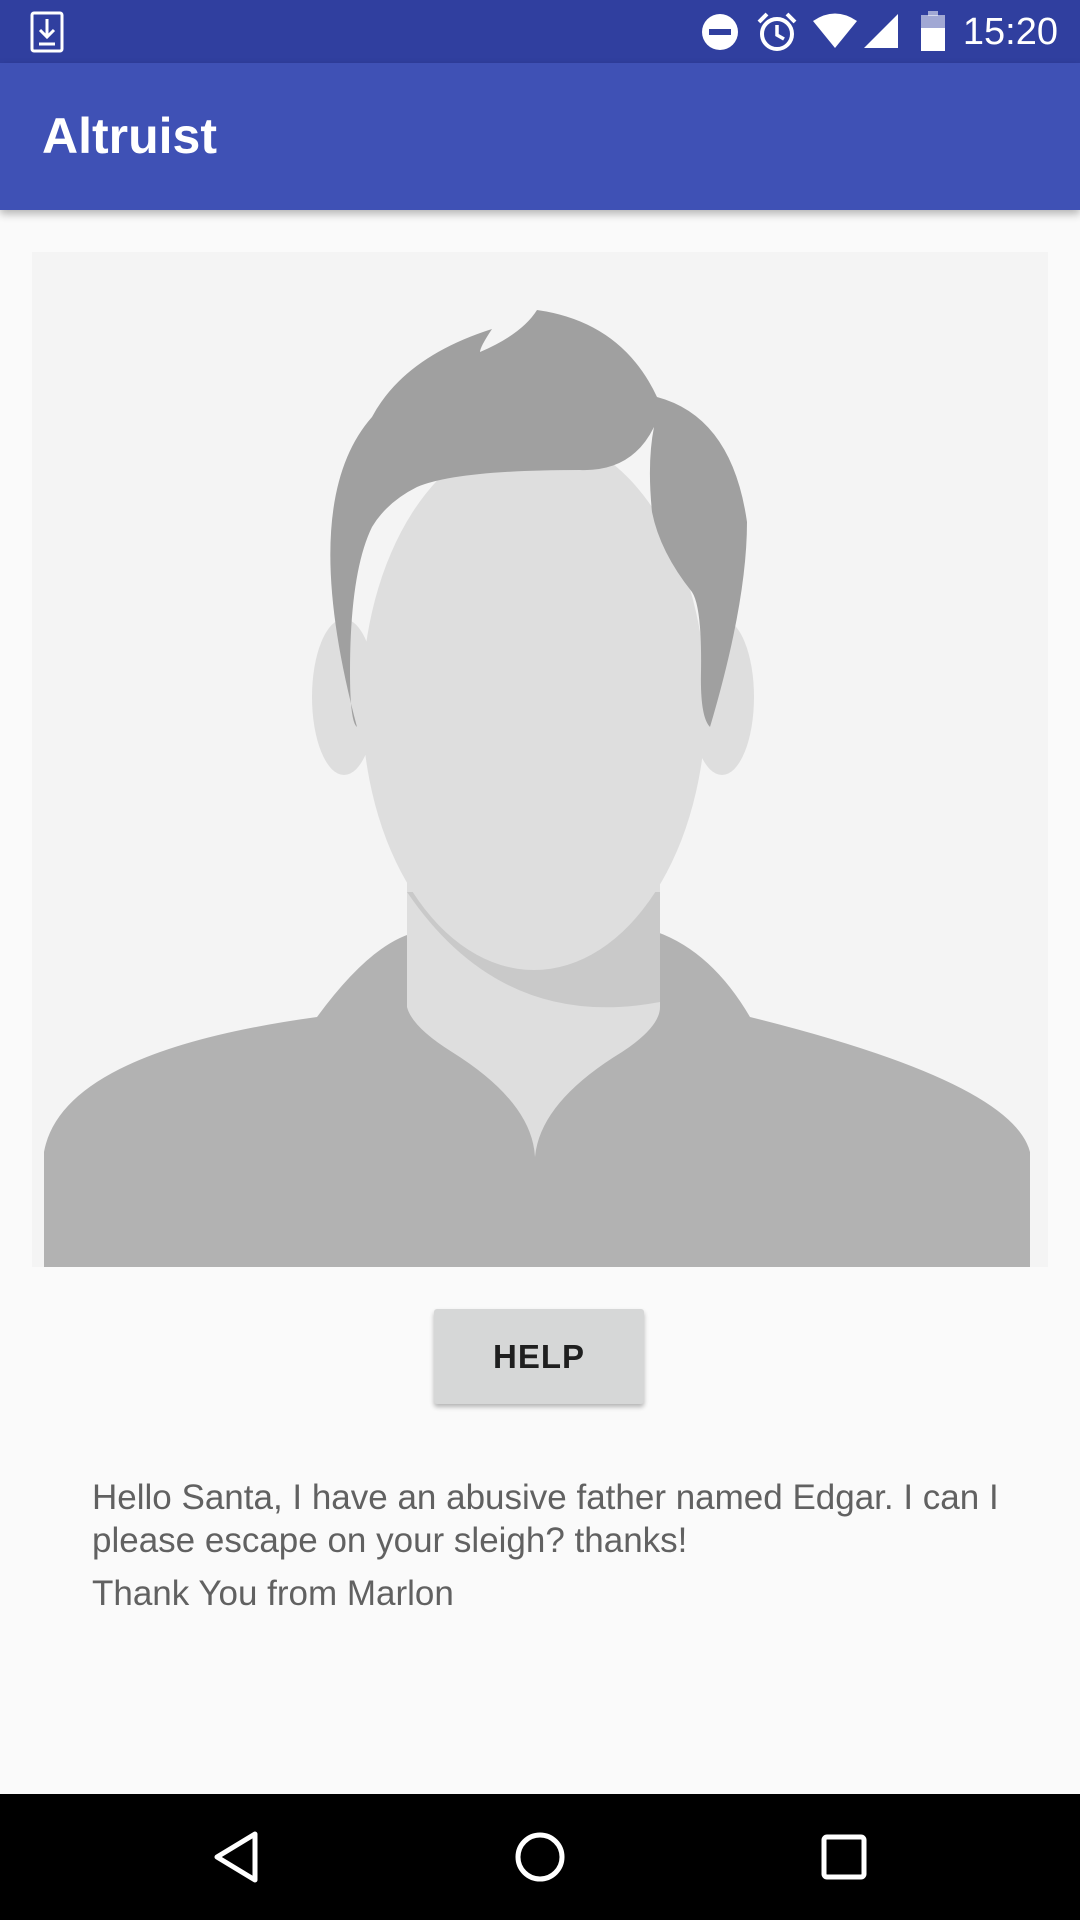  I want to click on status-bar: 15:20, so click(540, 31).